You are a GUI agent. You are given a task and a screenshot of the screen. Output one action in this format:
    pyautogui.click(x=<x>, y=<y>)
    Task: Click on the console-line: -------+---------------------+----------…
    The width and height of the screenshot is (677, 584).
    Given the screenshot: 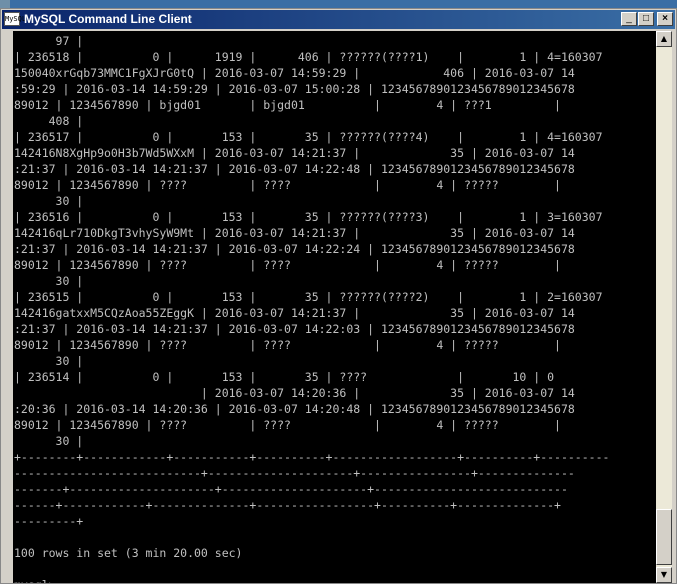 What is the action you would take?
    pyautogui.click(x=291, y=489)
    